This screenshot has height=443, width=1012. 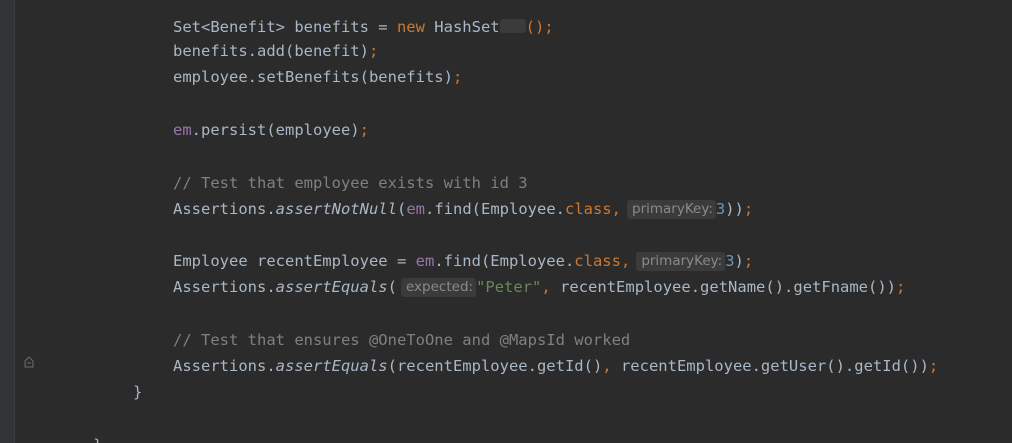 What do you see at coordinates (438, 287) in the screenshot?
I see `parameter-hint: expected:` at bounding box center [438, 287].